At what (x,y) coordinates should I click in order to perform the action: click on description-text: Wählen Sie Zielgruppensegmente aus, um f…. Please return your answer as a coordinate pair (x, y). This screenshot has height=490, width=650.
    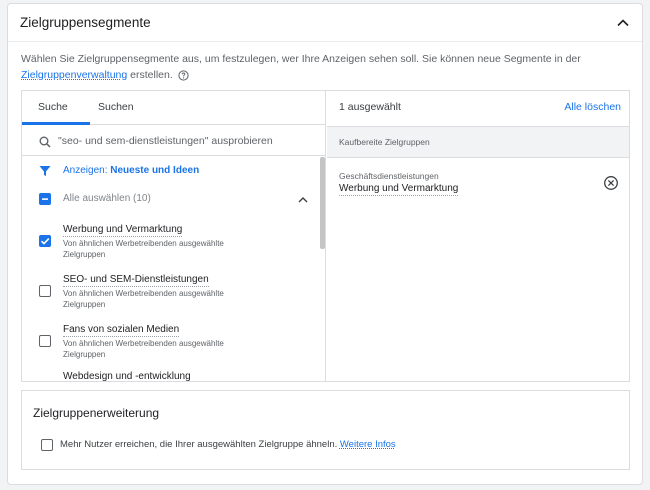
    Looking at the image, I should click on (301, 59).